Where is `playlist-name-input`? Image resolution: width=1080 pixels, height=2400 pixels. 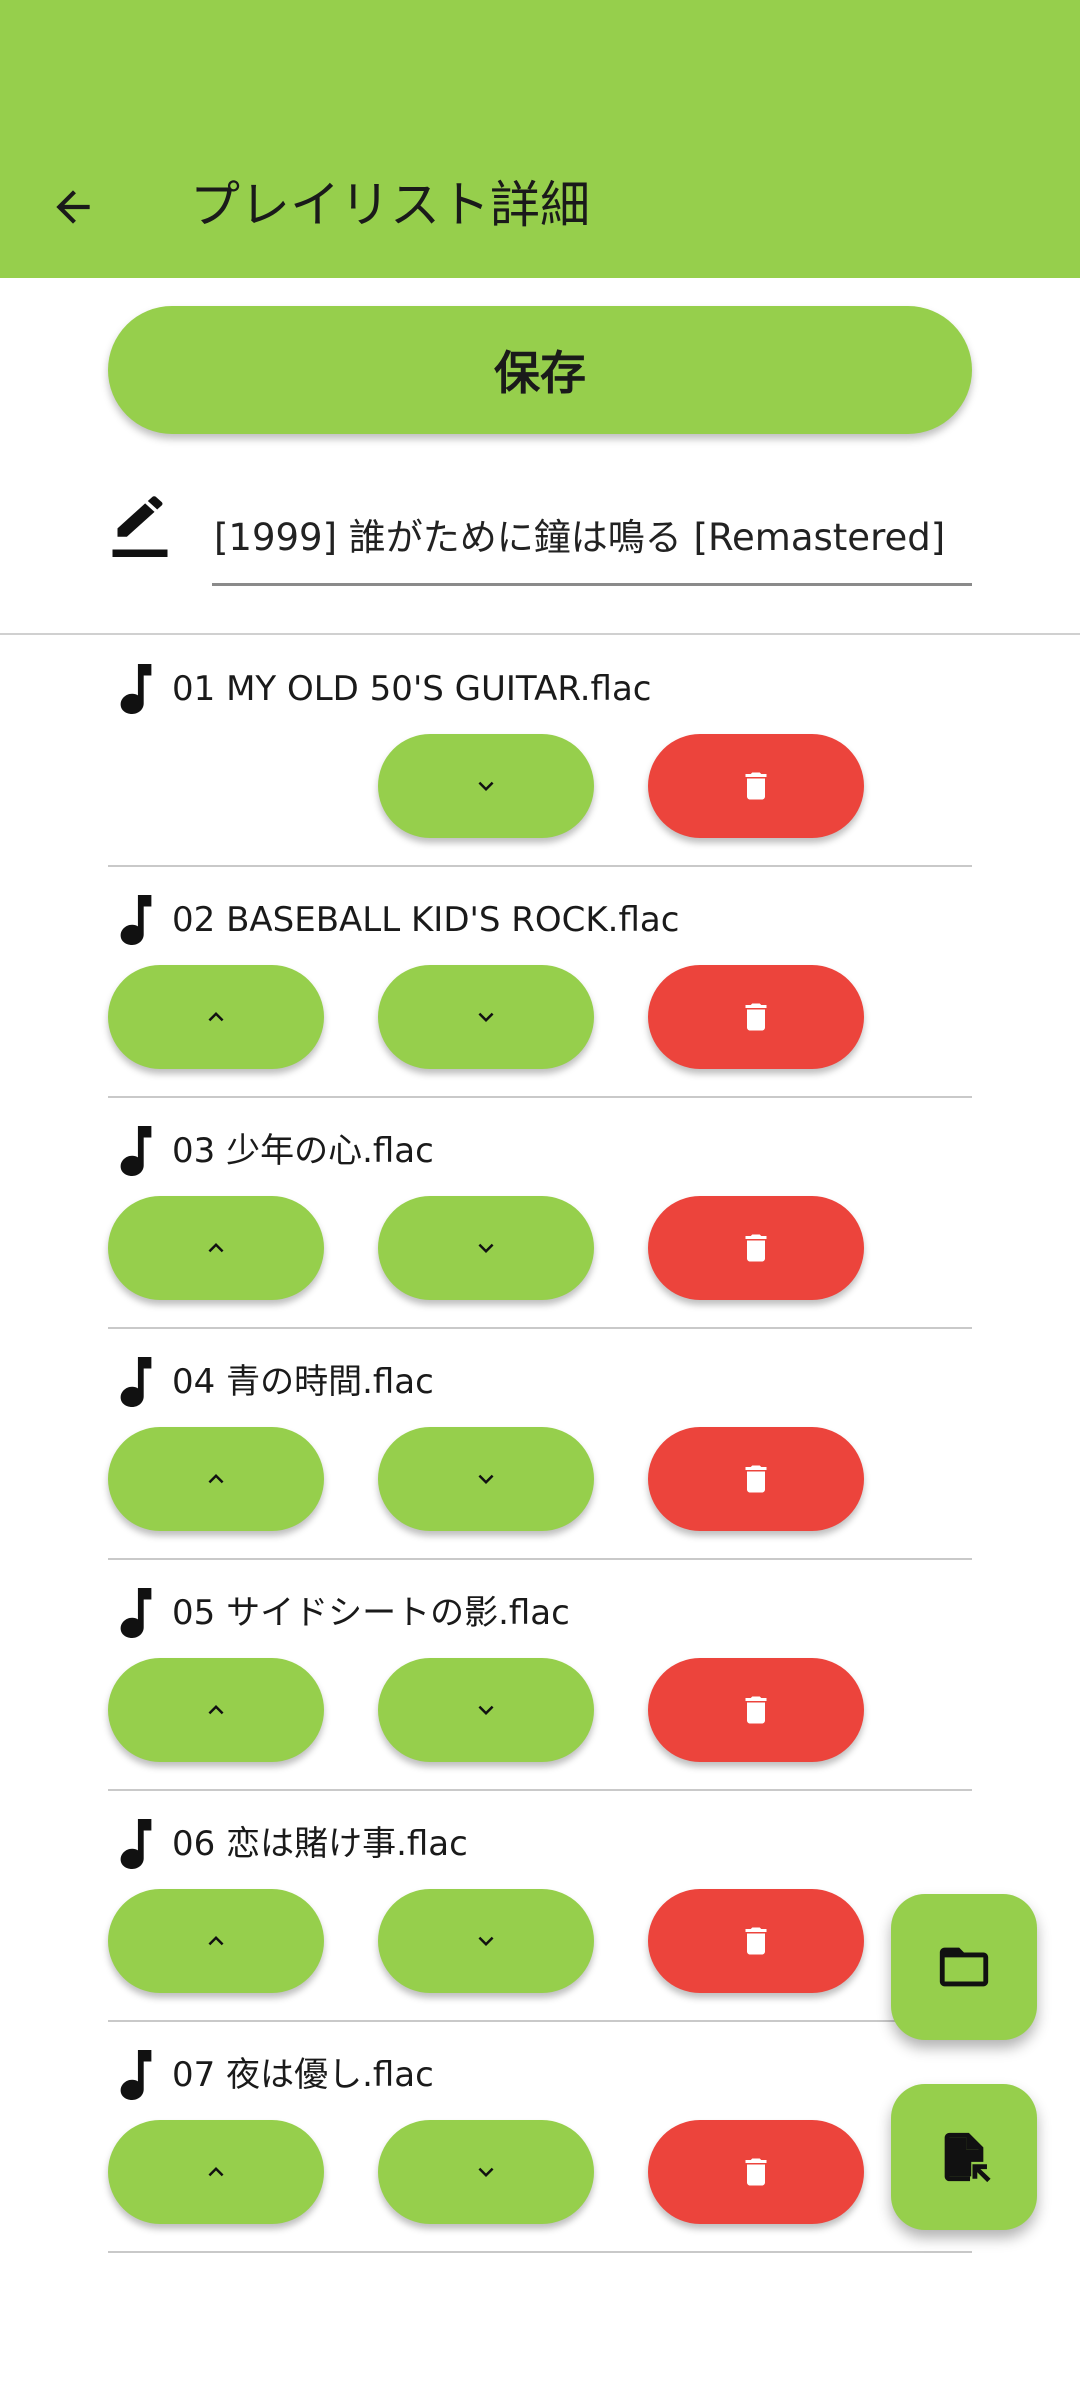
playlist-name-input is located at coordinates (592, 538).